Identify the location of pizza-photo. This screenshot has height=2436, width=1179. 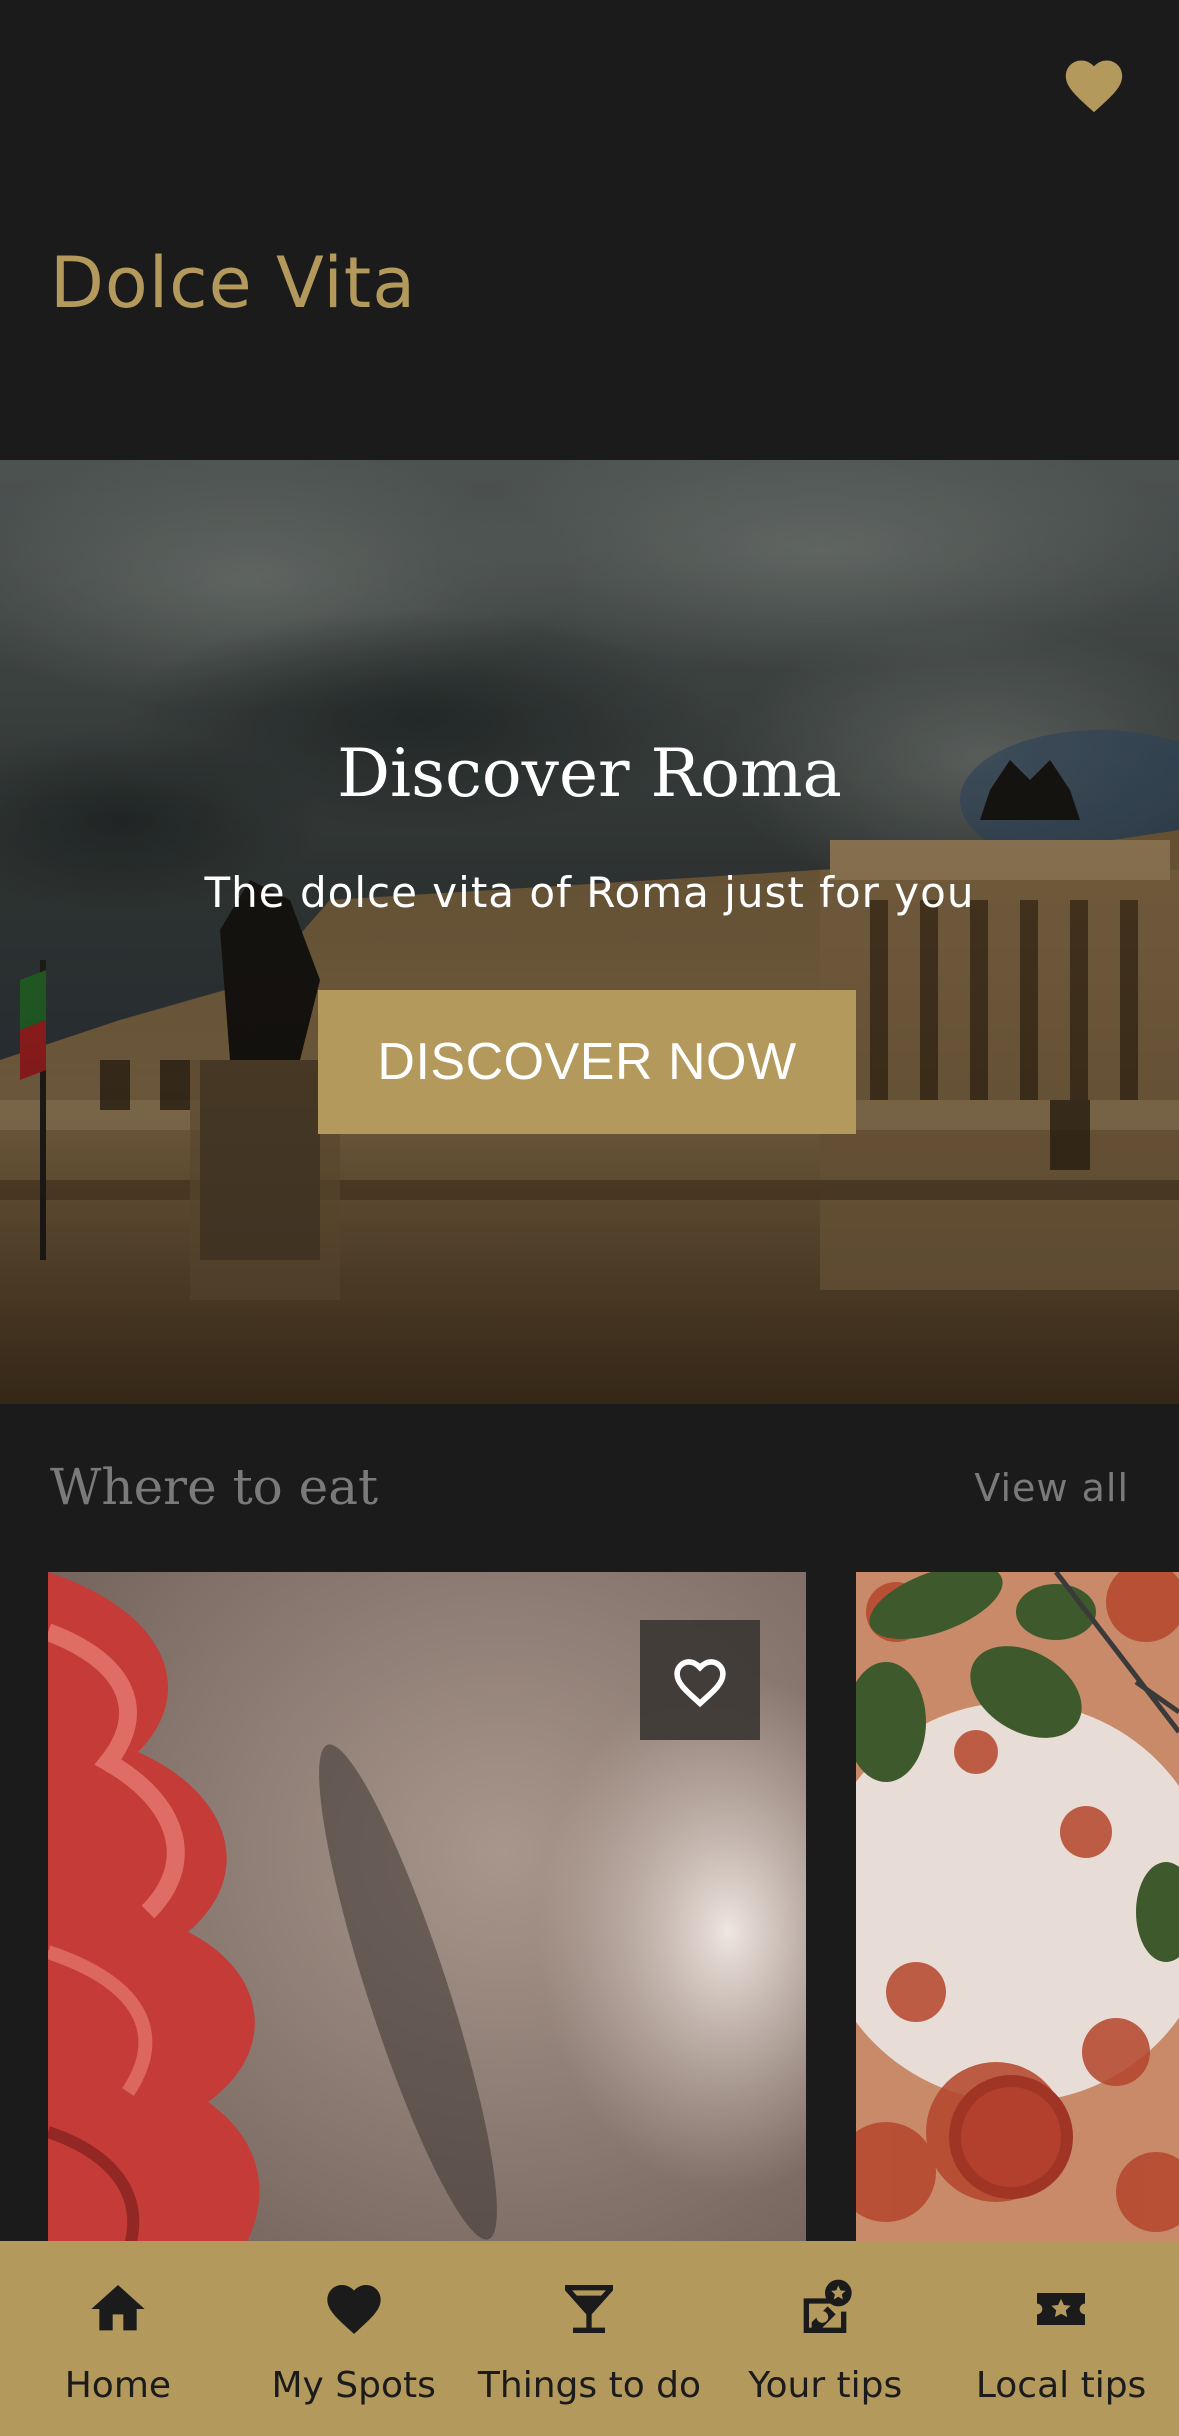
(1017, 1922).